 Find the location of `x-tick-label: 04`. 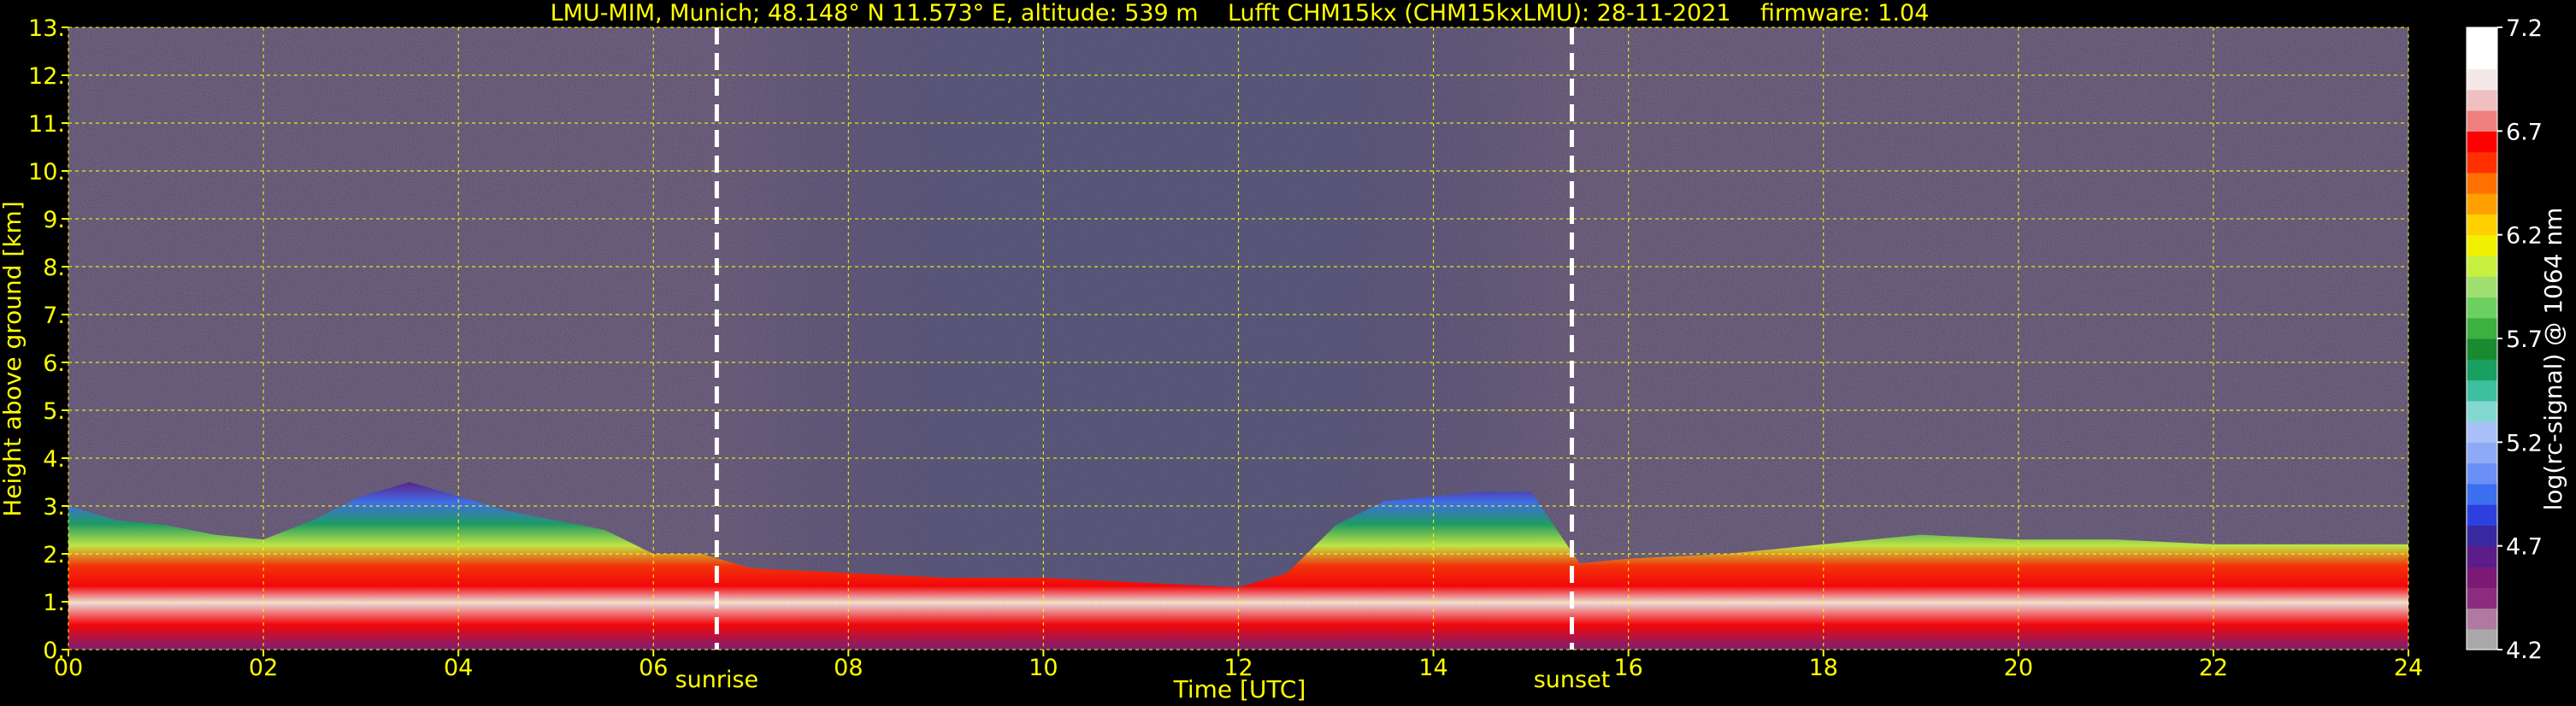

x-tick-label: 04 is located at coordinates (458, 668).